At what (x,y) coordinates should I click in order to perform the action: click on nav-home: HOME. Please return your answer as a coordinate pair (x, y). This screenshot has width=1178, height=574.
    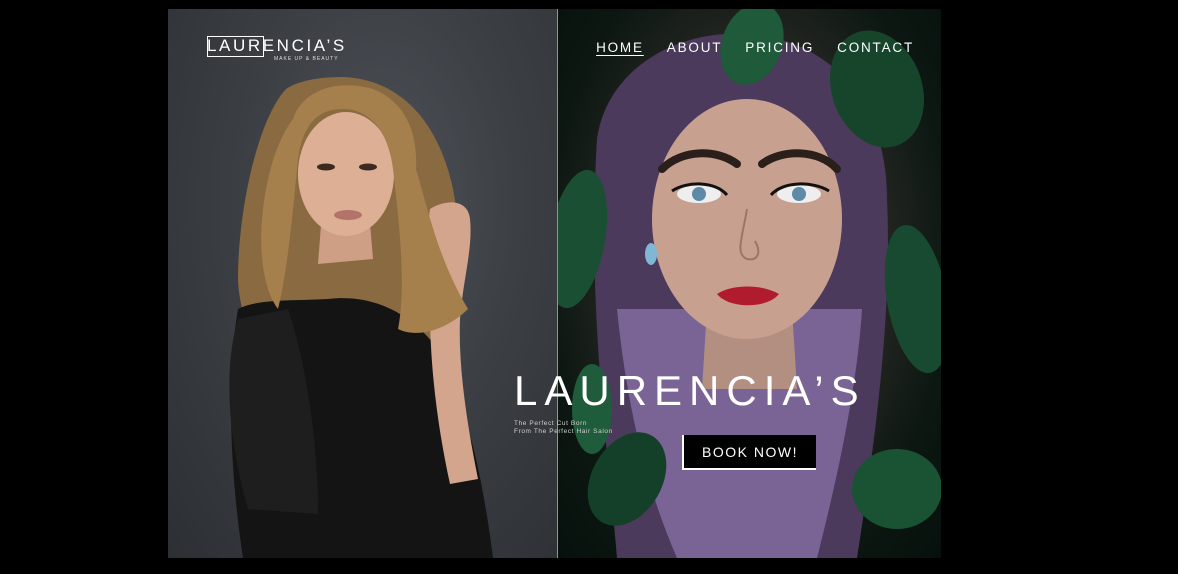
    Looking at the image, I should click on (620, 47).